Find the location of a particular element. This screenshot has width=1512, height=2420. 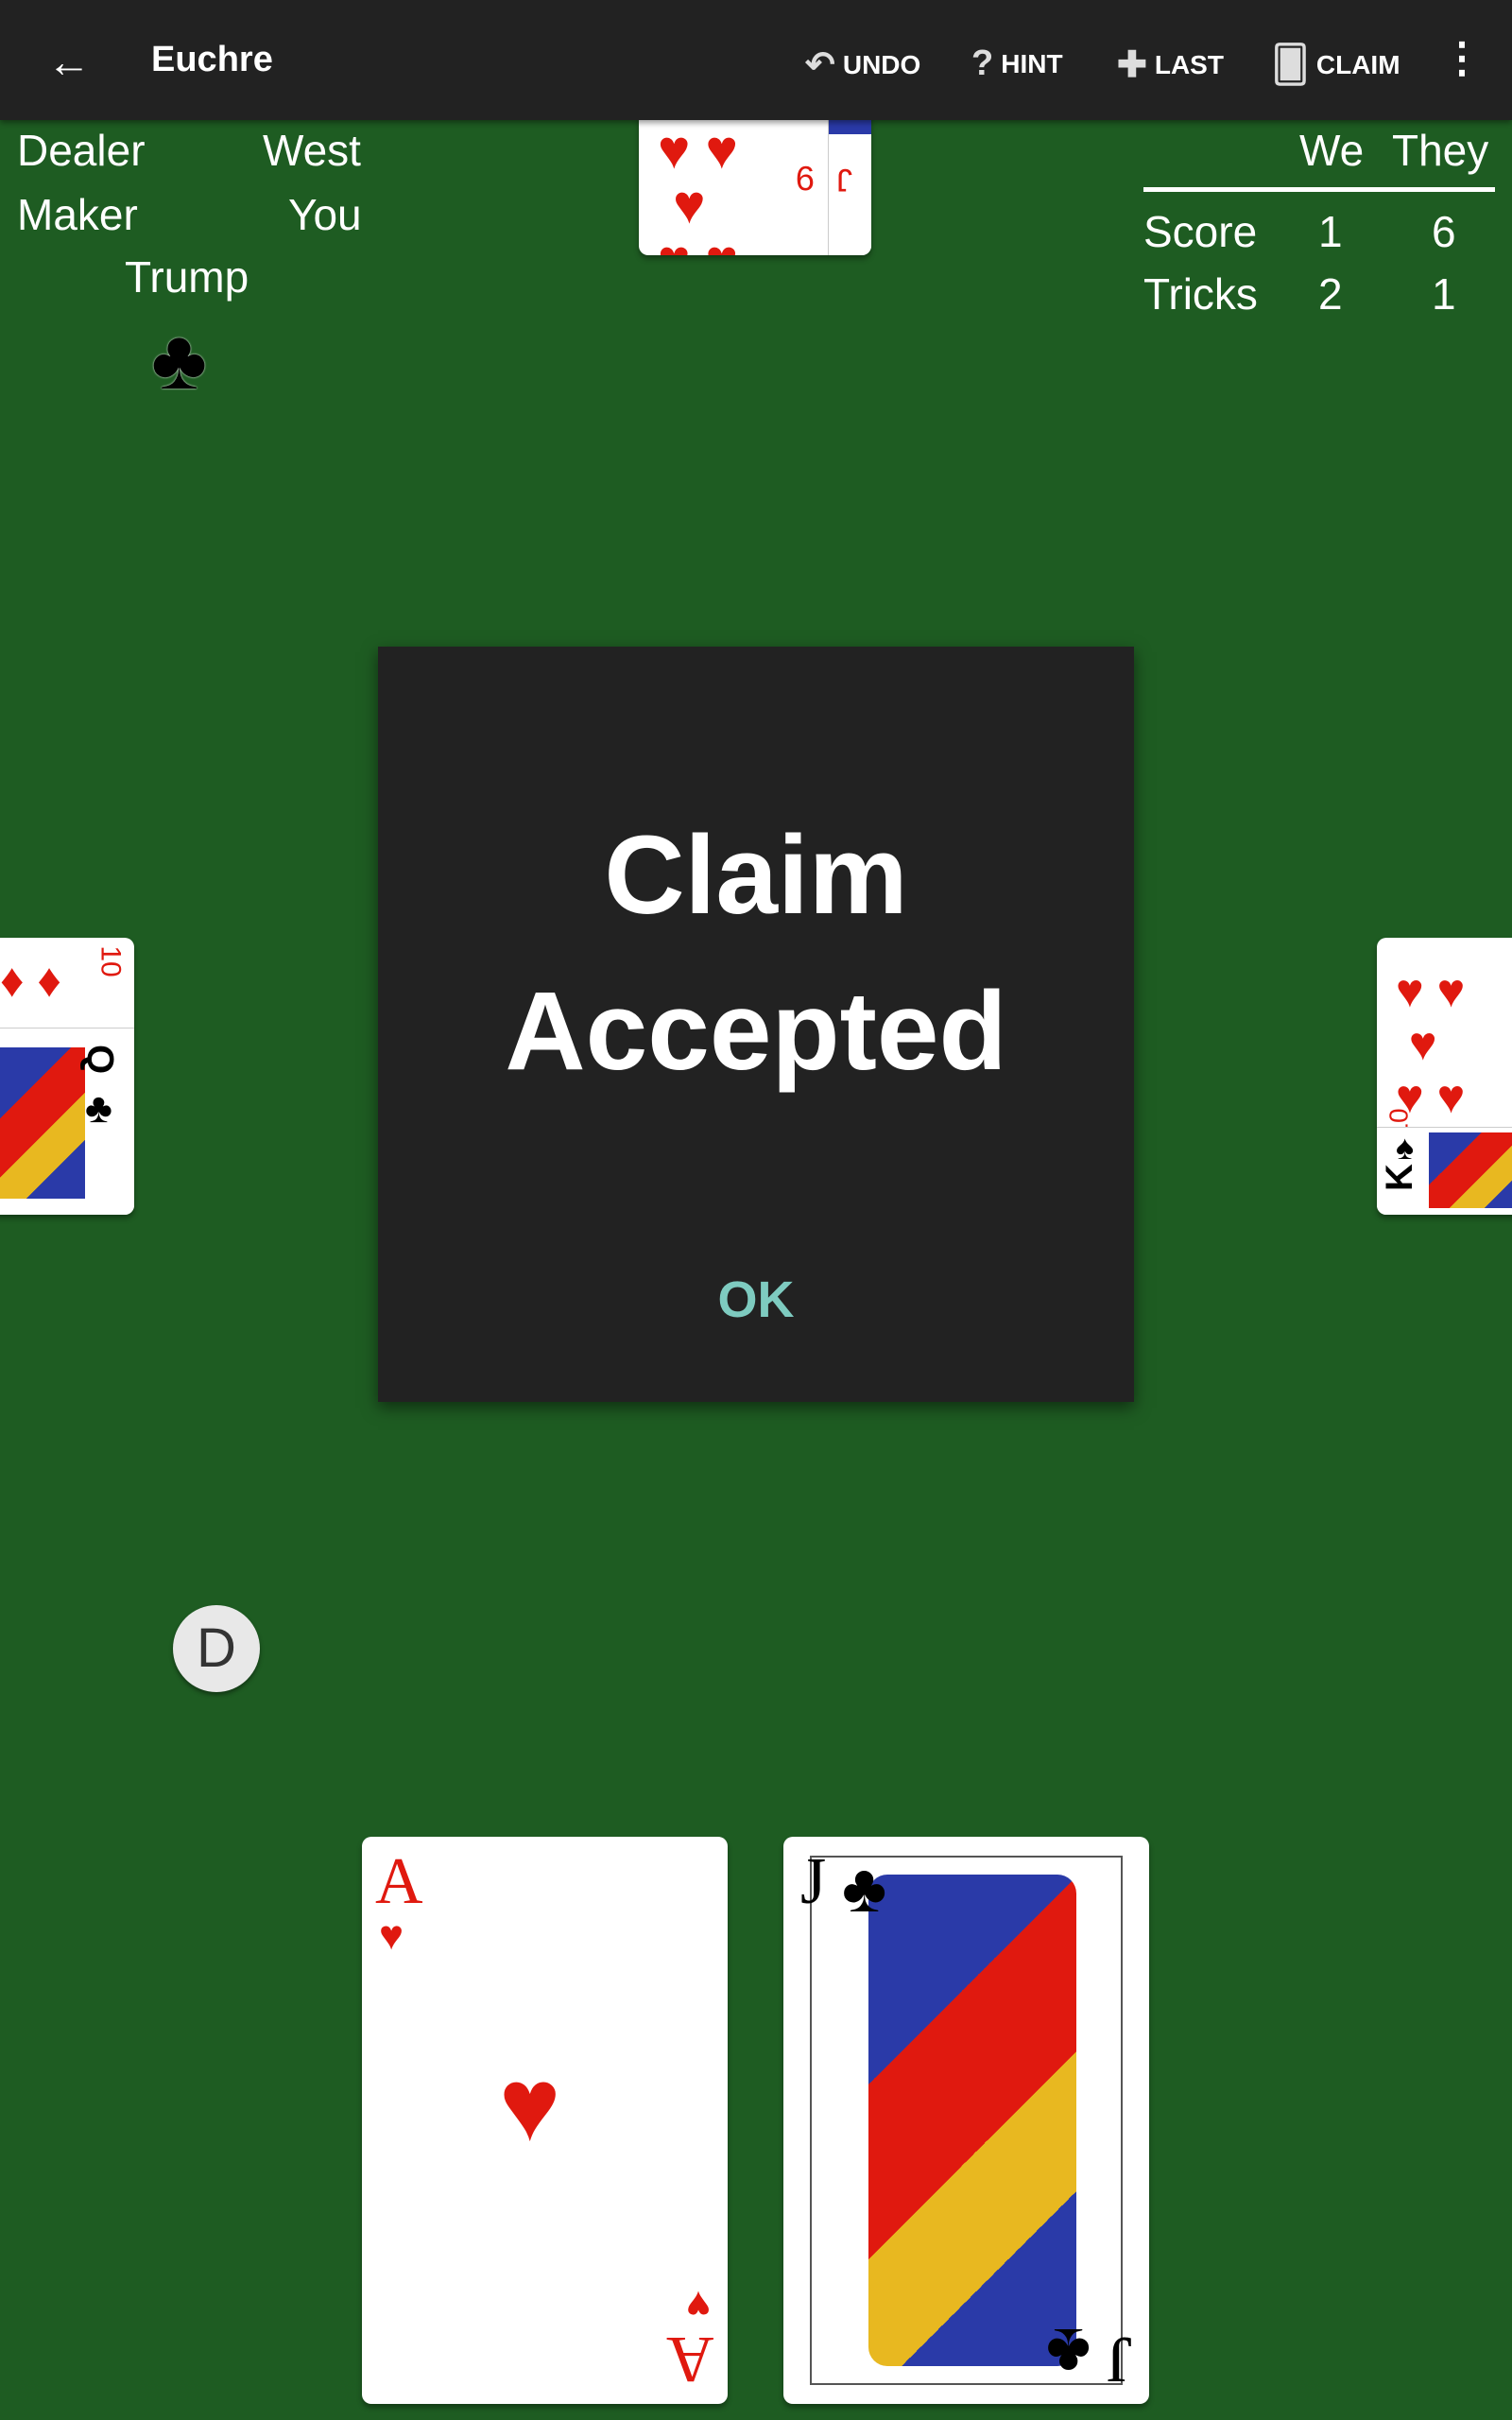

heart-center-icon: ♥ is located at coordinates (530, 2105).